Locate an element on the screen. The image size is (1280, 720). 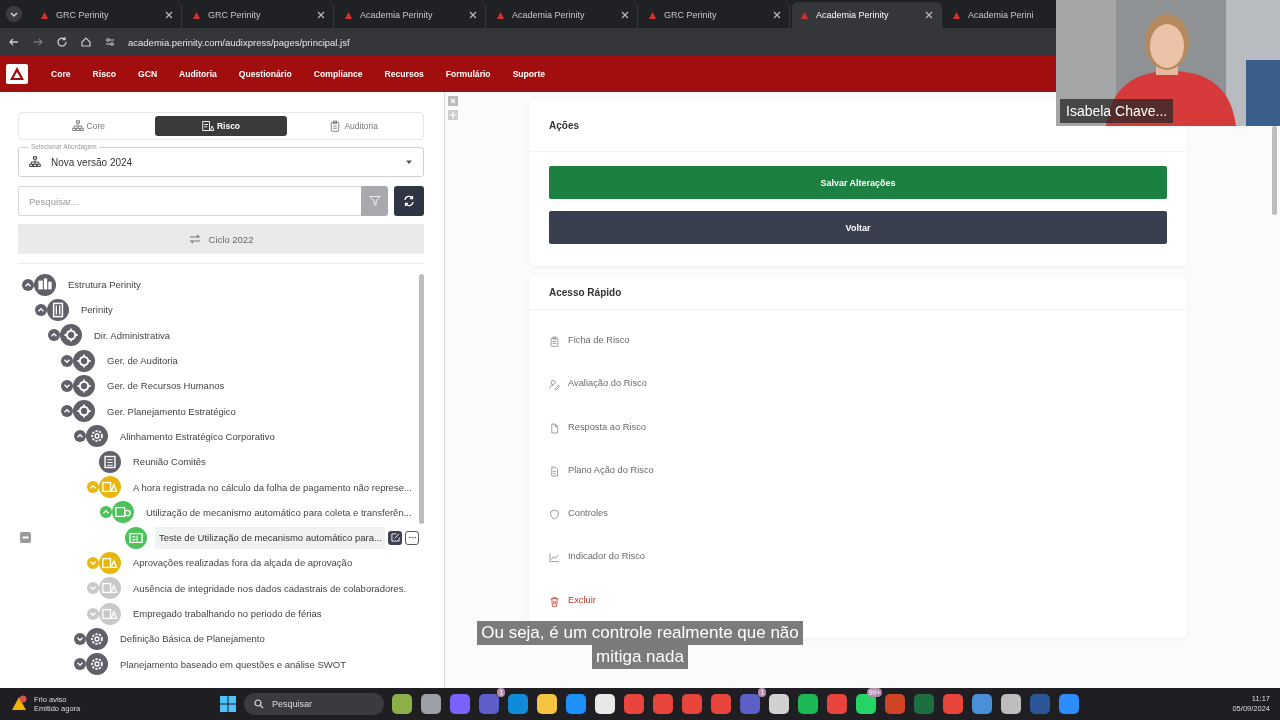
quick-link: Resposta ao Risco is located at coordinates (607, 426).